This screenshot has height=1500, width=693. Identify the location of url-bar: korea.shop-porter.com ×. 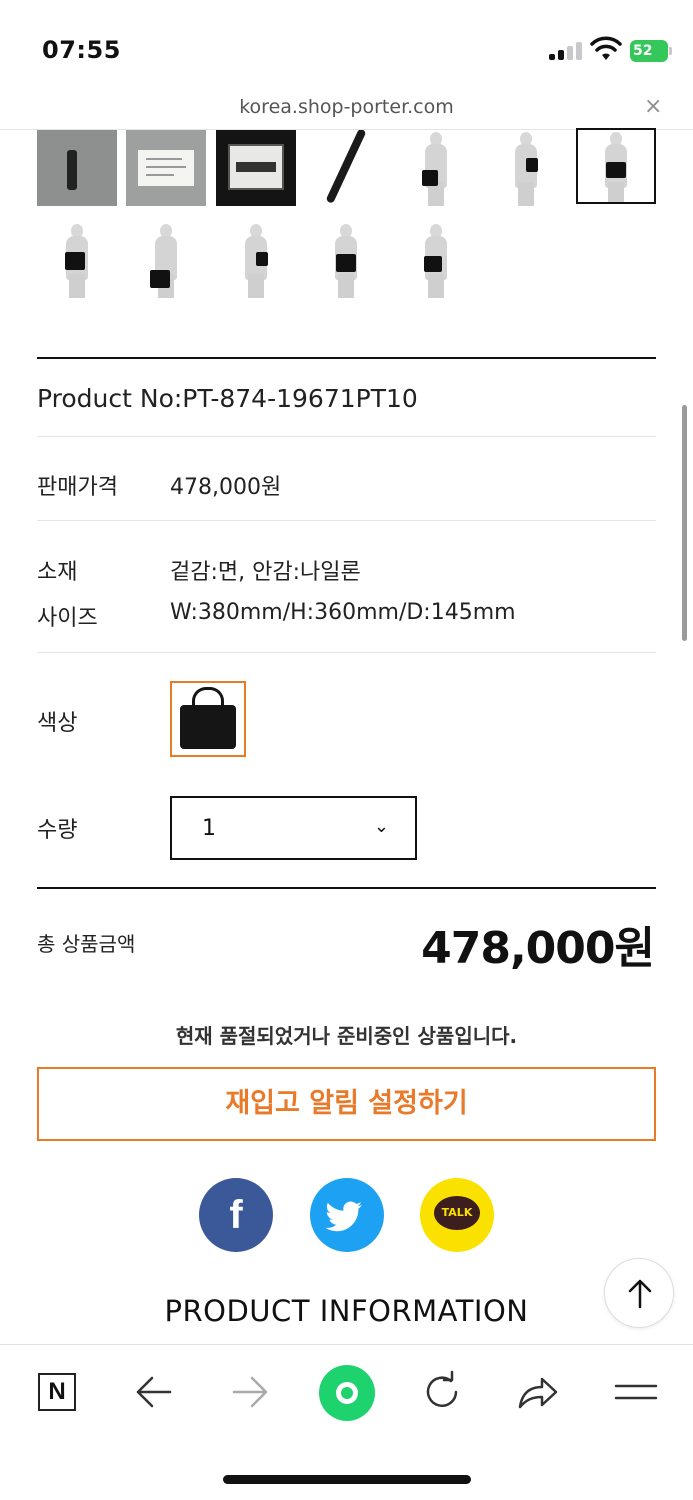
(346, 109).